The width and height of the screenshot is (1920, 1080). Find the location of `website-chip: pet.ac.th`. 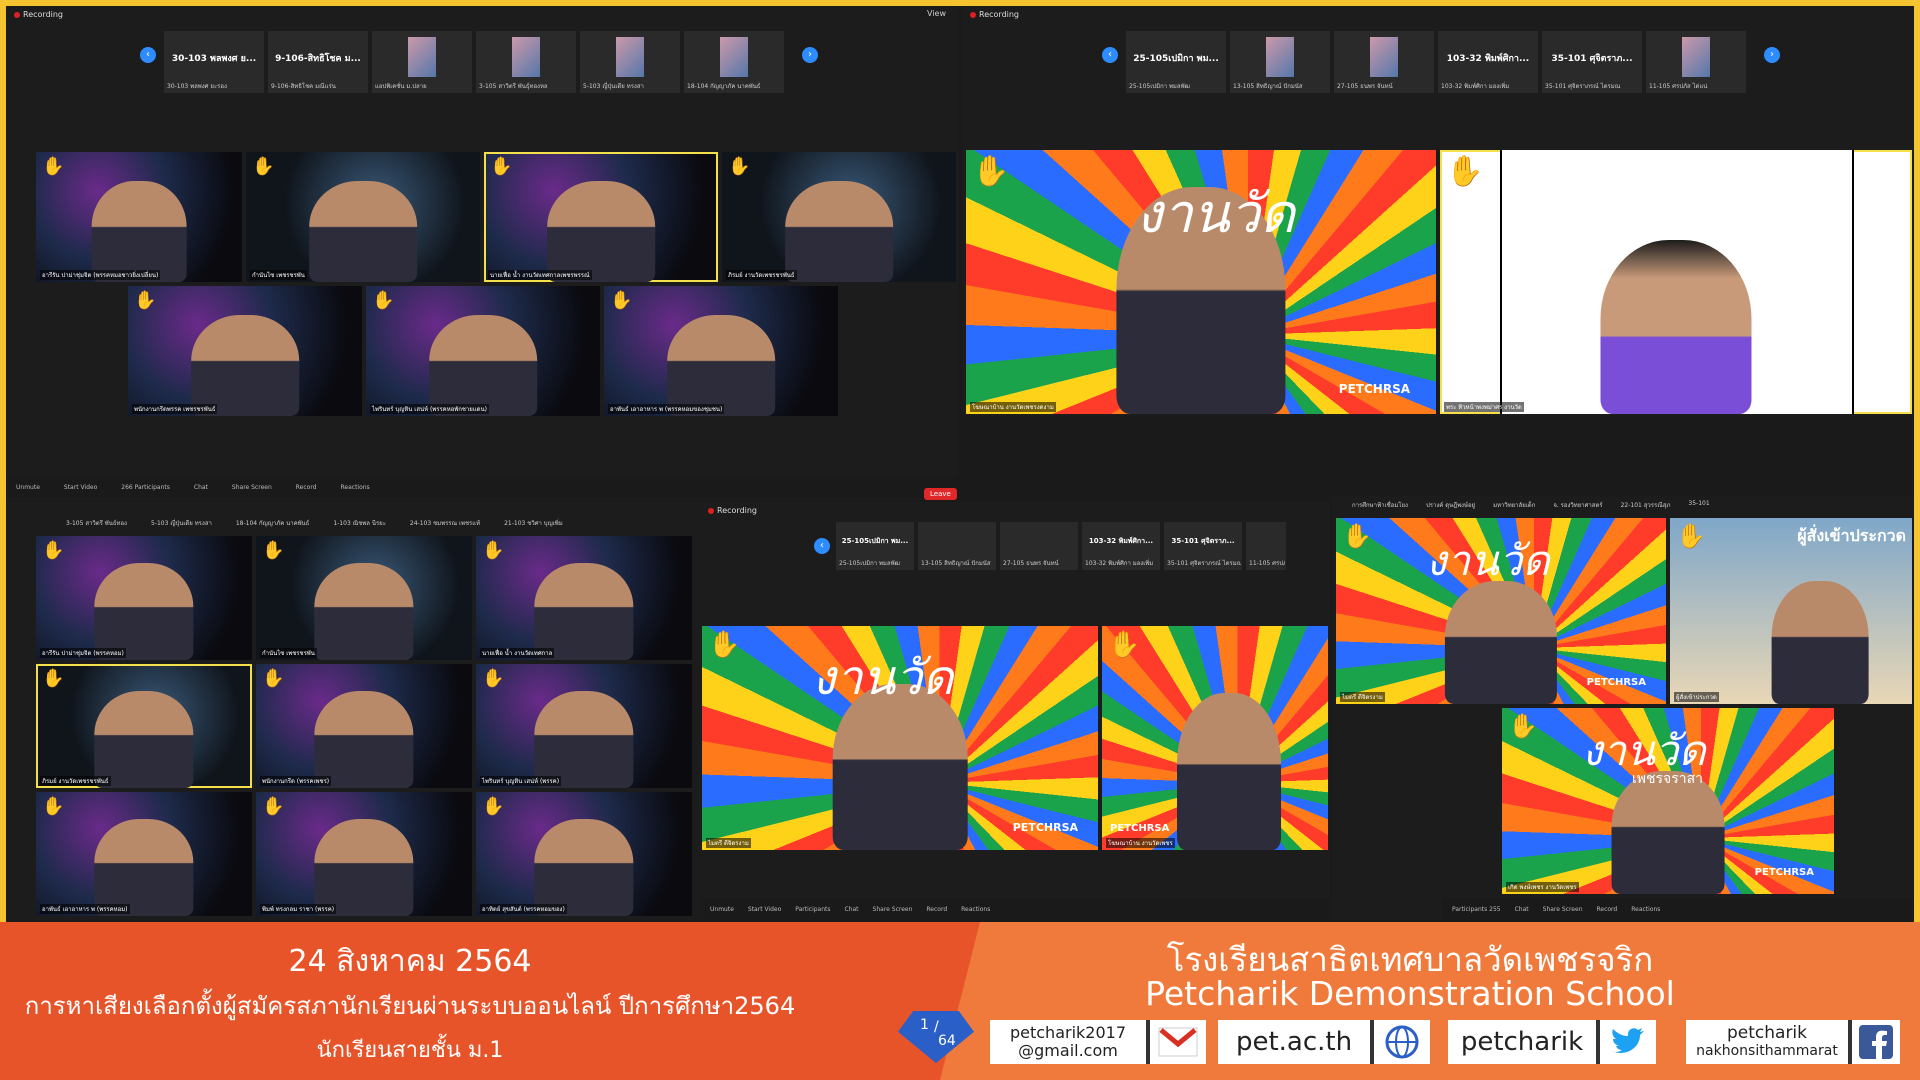

website-chip: pet.ac.th is located at coordinates (1324, 1042).